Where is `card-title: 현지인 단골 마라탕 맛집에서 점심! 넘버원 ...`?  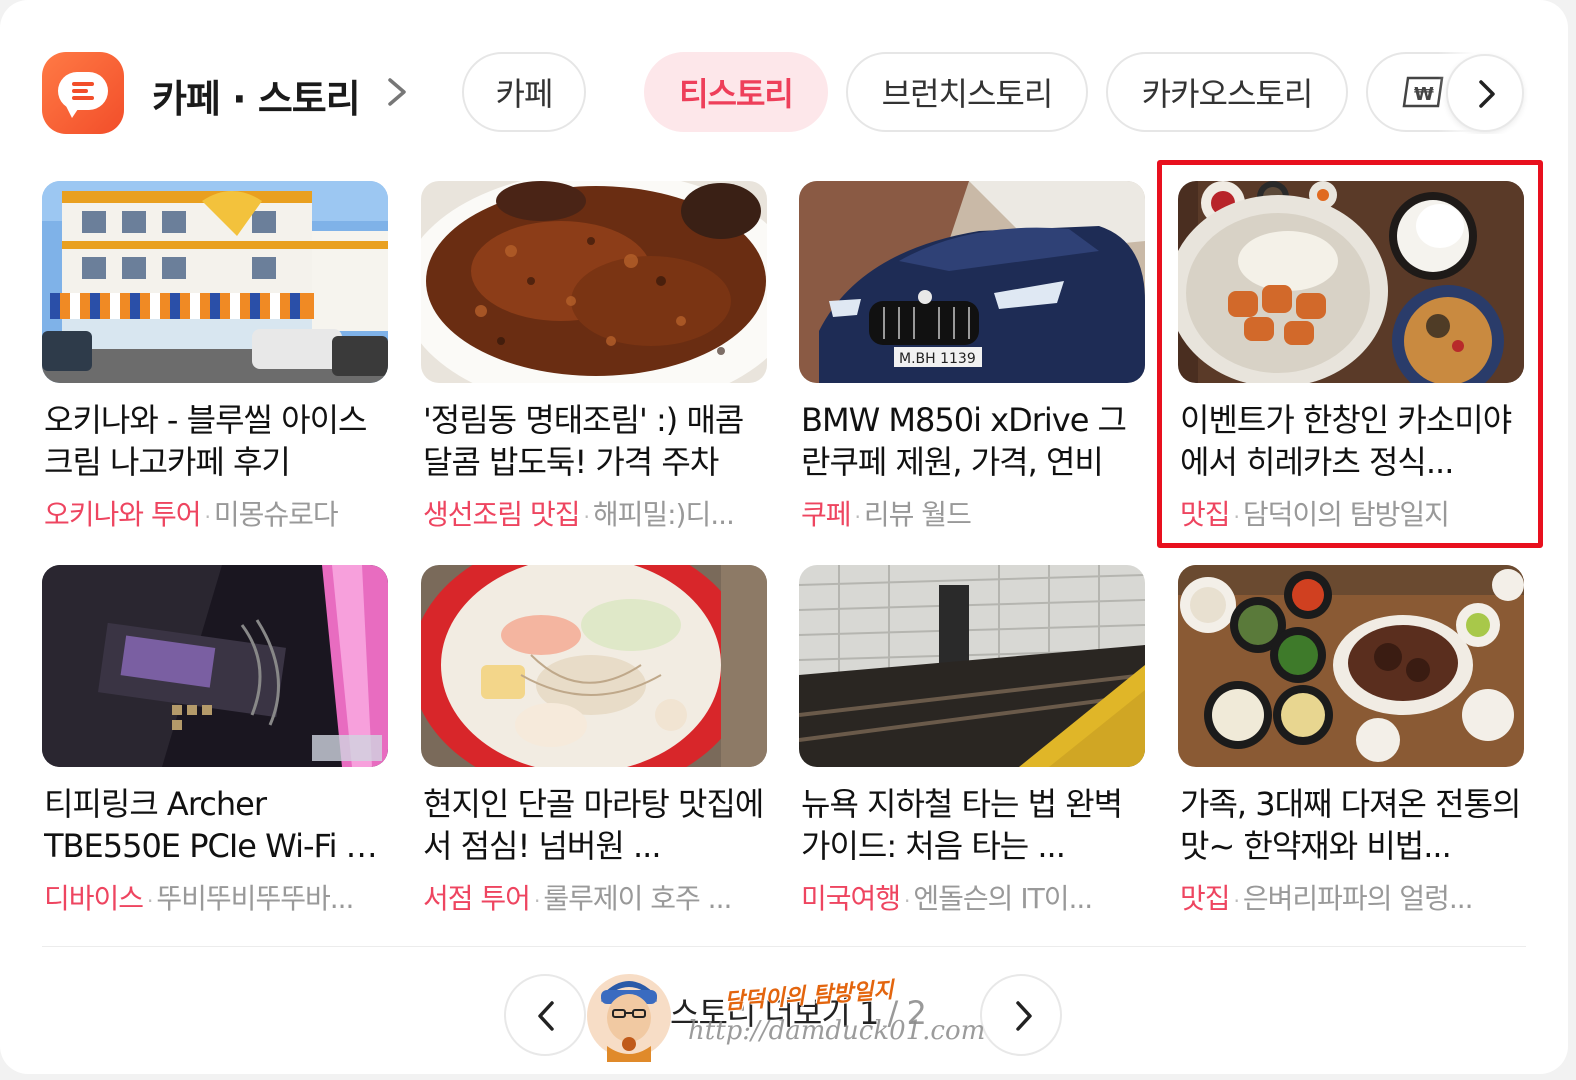 card-title: 현지인 단골 마라탕 맛집에서 점심! 넘버원 ... is located at coordinates (595, 825).